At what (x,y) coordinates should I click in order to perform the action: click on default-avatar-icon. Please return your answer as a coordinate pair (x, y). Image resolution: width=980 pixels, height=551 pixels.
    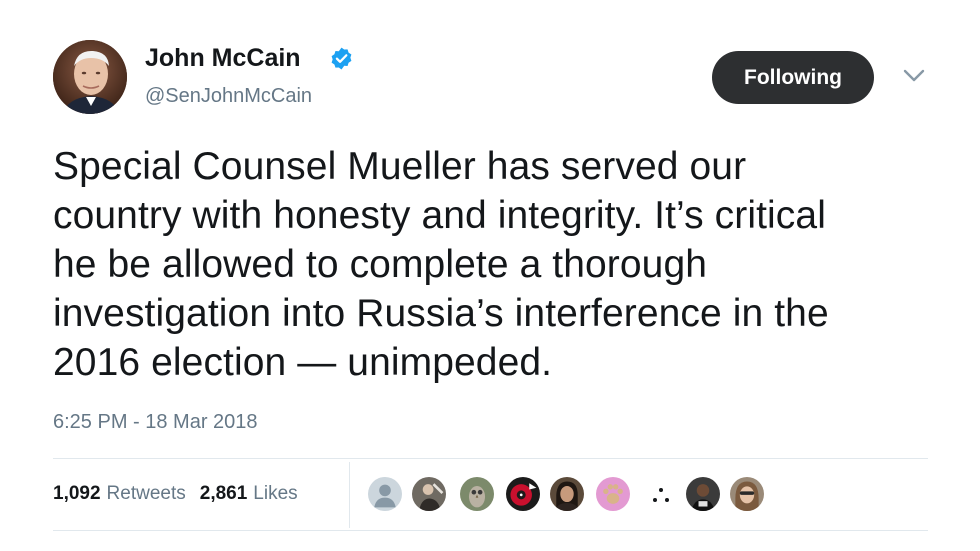
    Looking at the image, I should click on (385, 494).